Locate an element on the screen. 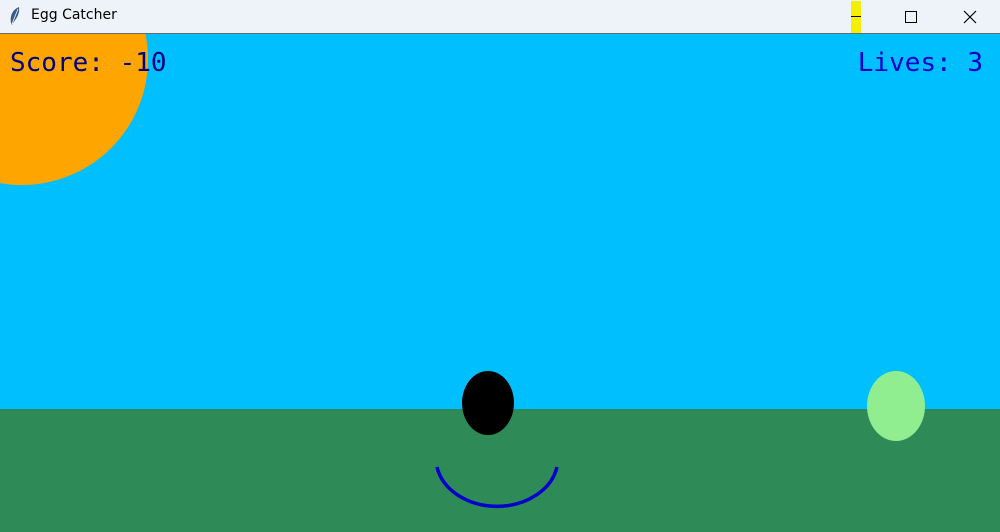 Image resolution: width=1000 pixels, height=532 pixels. score-label: Score: -10 is located at coordinates (88, 63).